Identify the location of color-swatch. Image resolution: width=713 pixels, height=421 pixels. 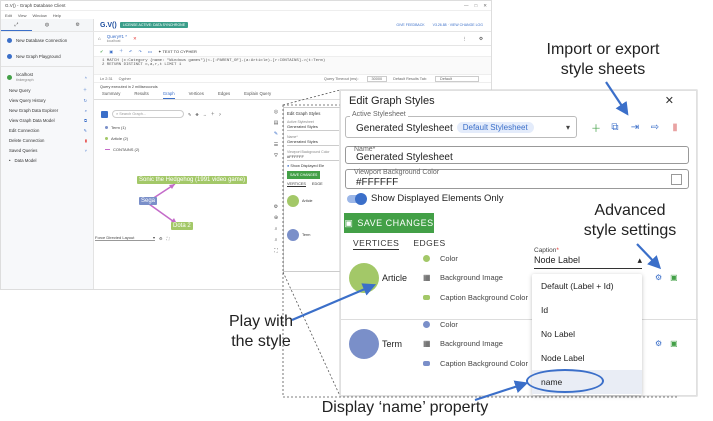
(676, 179).